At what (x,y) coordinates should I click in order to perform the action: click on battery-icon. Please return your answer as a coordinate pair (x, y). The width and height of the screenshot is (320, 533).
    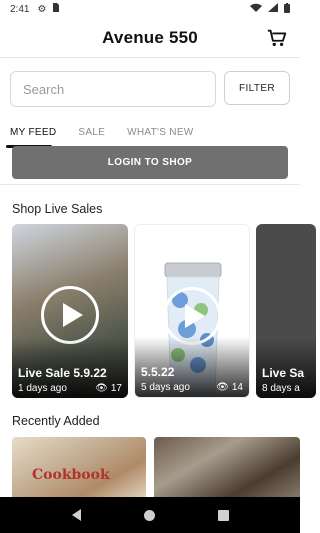
    Looking at the image, I should click on (287, 9).